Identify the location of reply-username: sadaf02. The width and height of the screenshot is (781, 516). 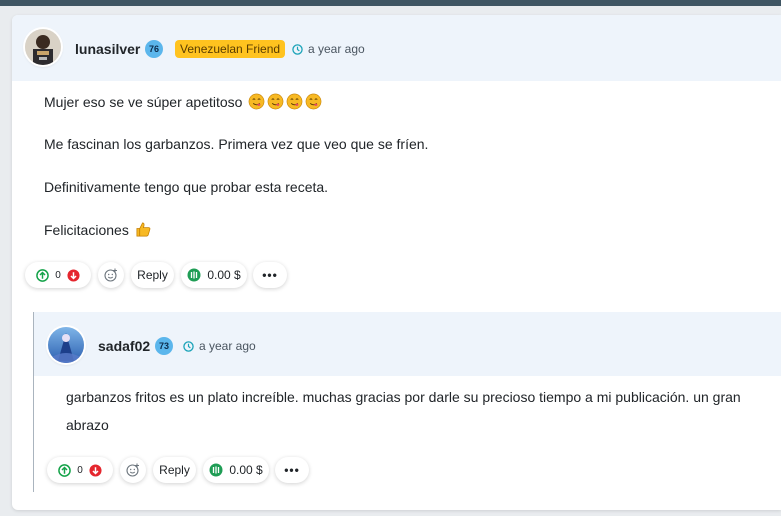
(124, 346).